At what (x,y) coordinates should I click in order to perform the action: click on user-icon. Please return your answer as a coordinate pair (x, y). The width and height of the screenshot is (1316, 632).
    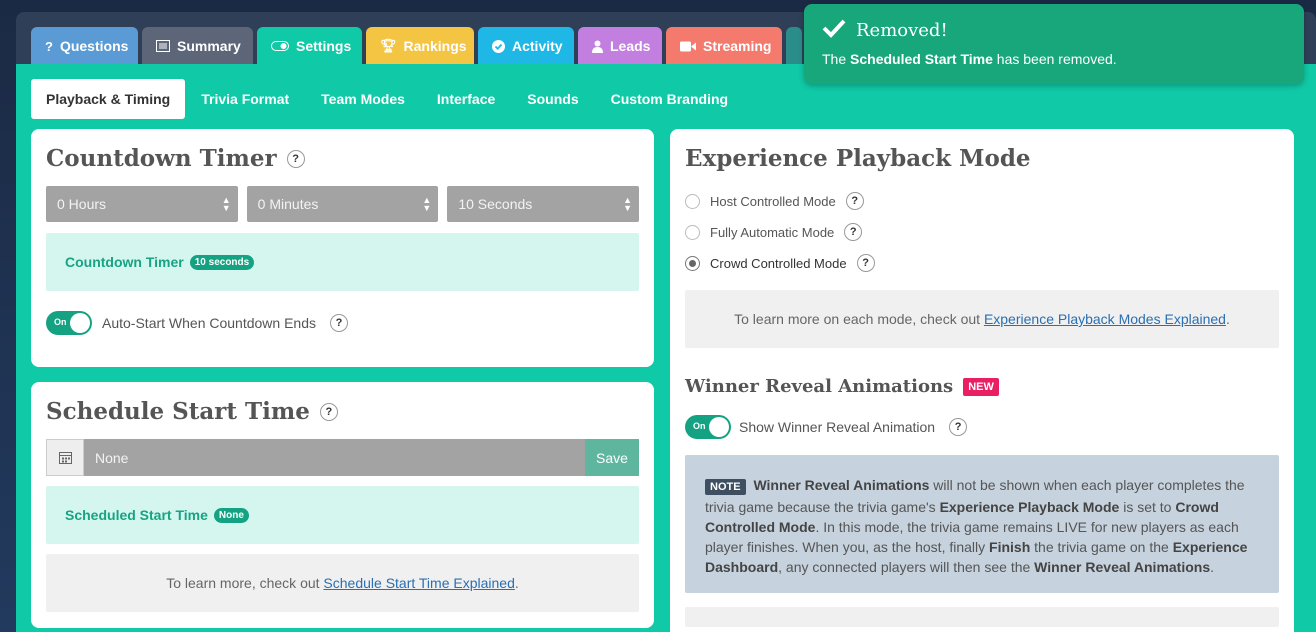
    Looking at the image, I should click on (597, 46).